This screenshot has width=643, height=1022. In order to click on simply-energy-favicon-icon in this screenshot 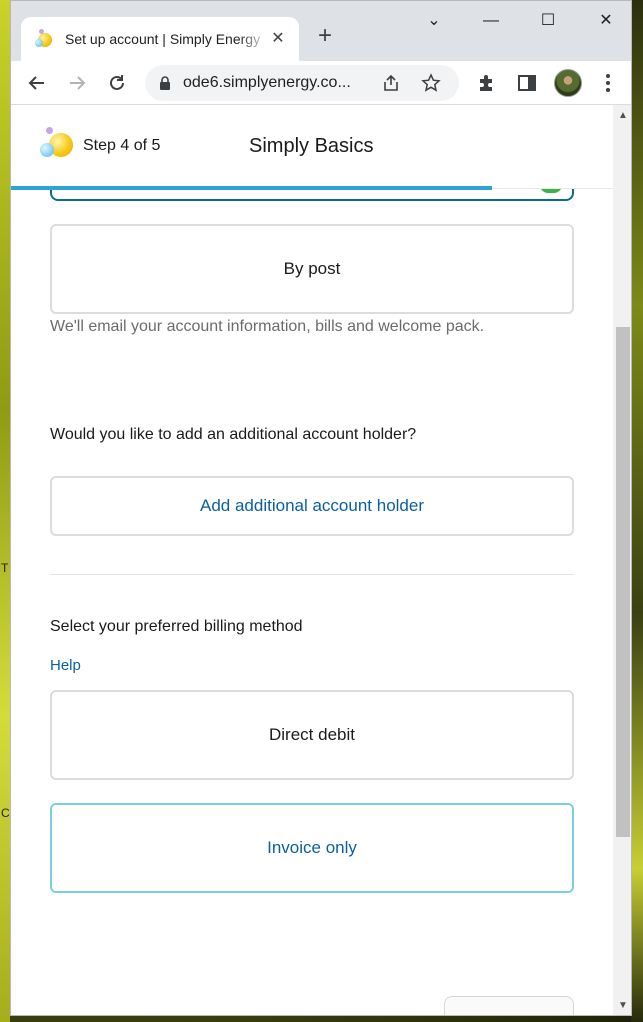, I will do `click(45, 39)`.